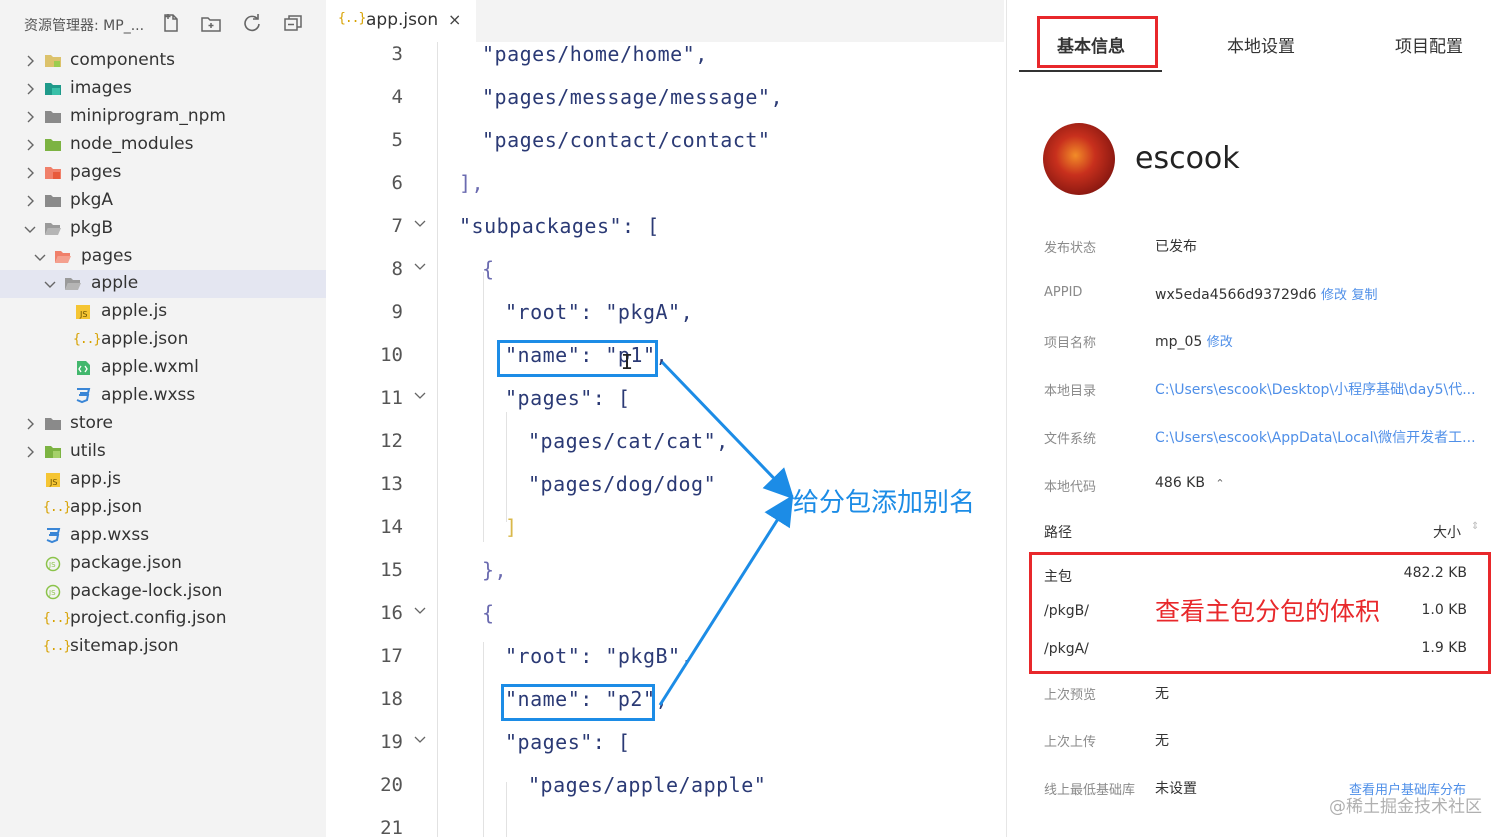 Image resolution: width=1512 pixels, height=837 pixels. I want to click on tree-item-apple-json: {..} apple.json, so click(163, 340).